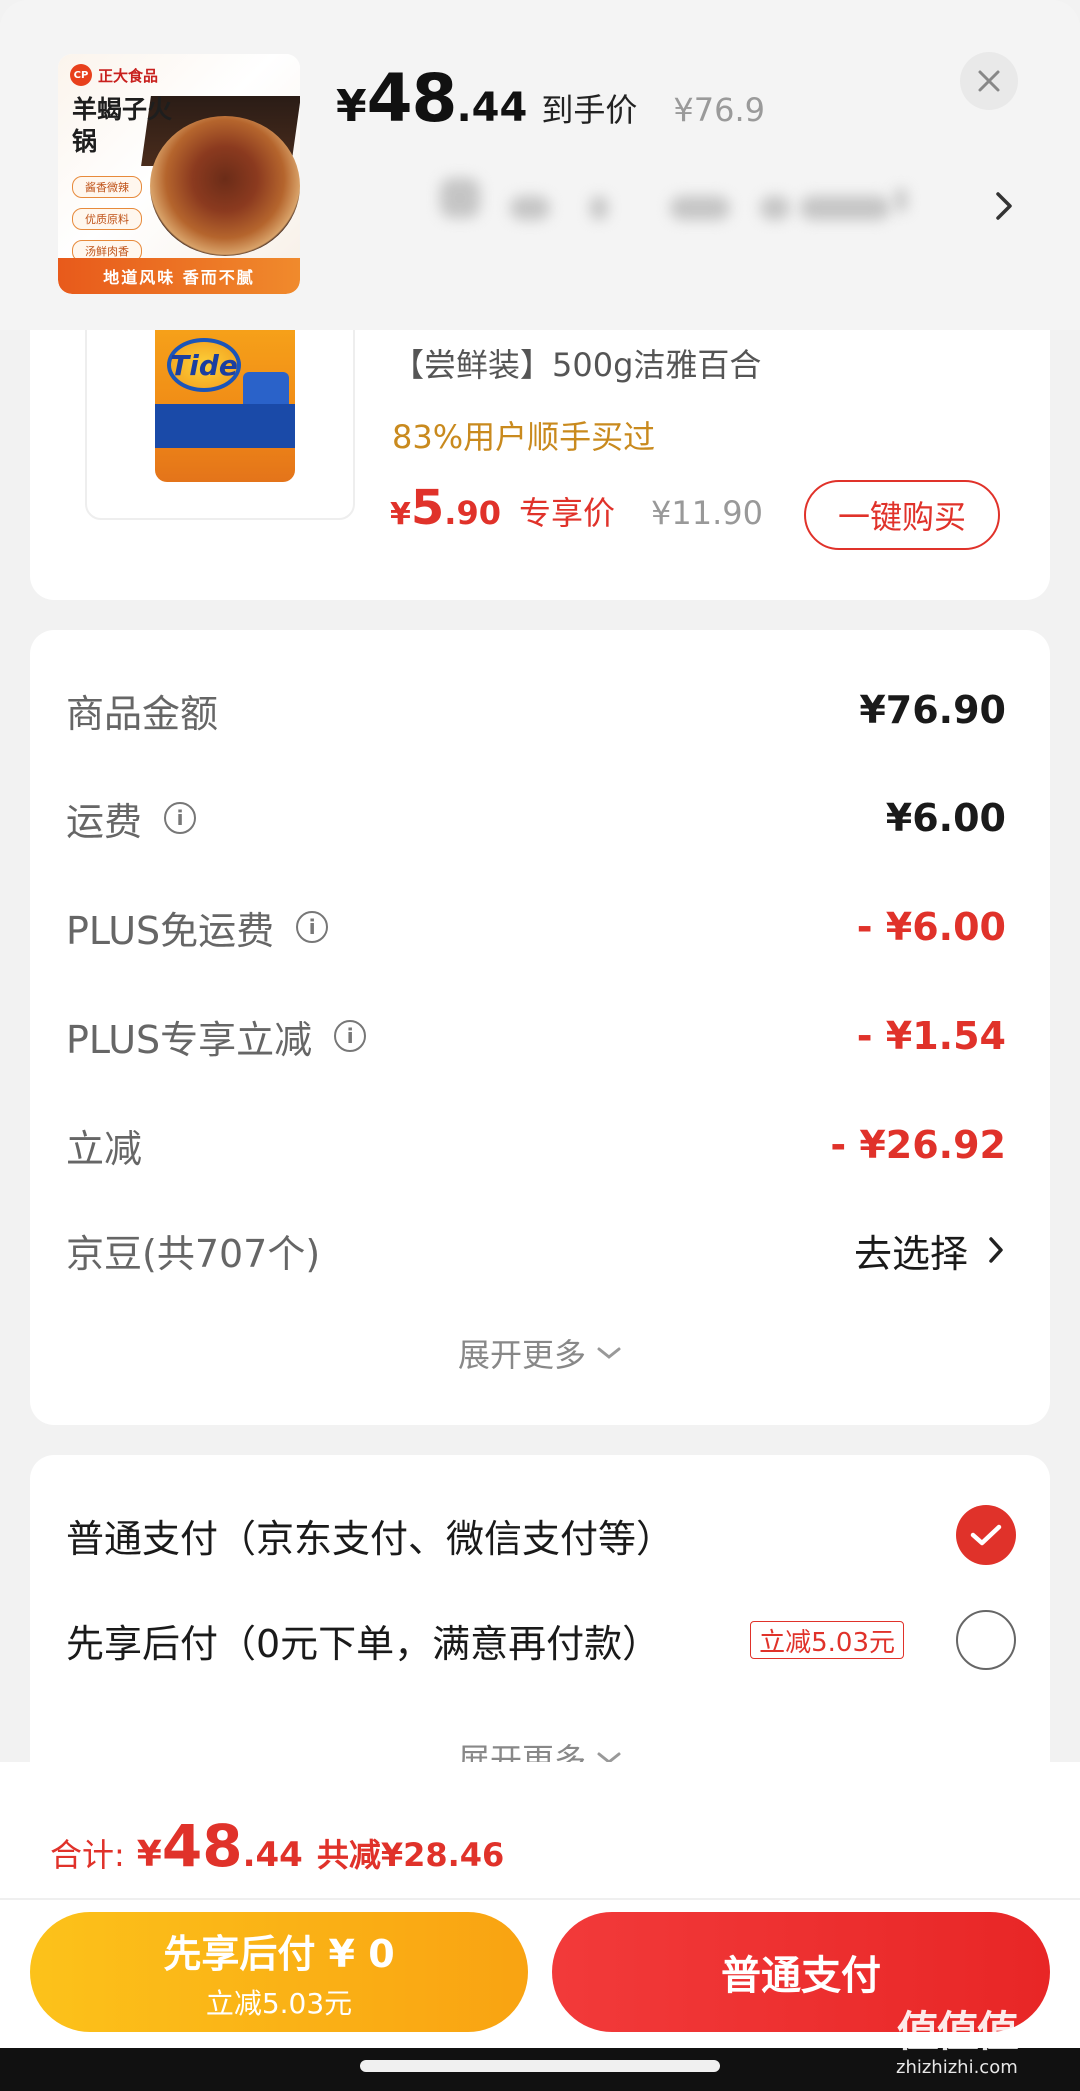 This screenshot has height=2091, width=1080. Describe the element at coordinates (589, 110) in the screenshot. I see `price-tag: 到手价` at that location.